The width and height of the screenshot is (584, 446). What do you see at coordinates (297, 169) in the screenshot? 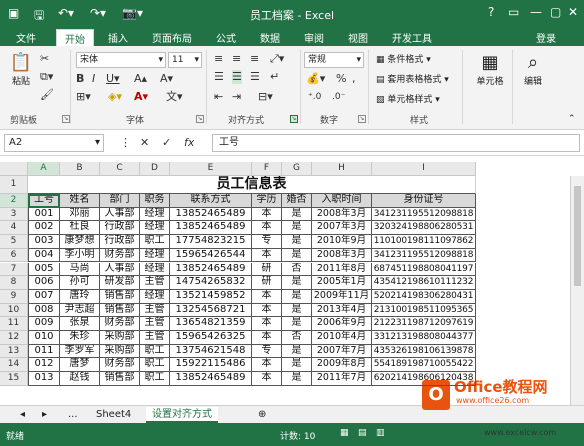
I see `column-header: G` at bounding box center [297, 169].